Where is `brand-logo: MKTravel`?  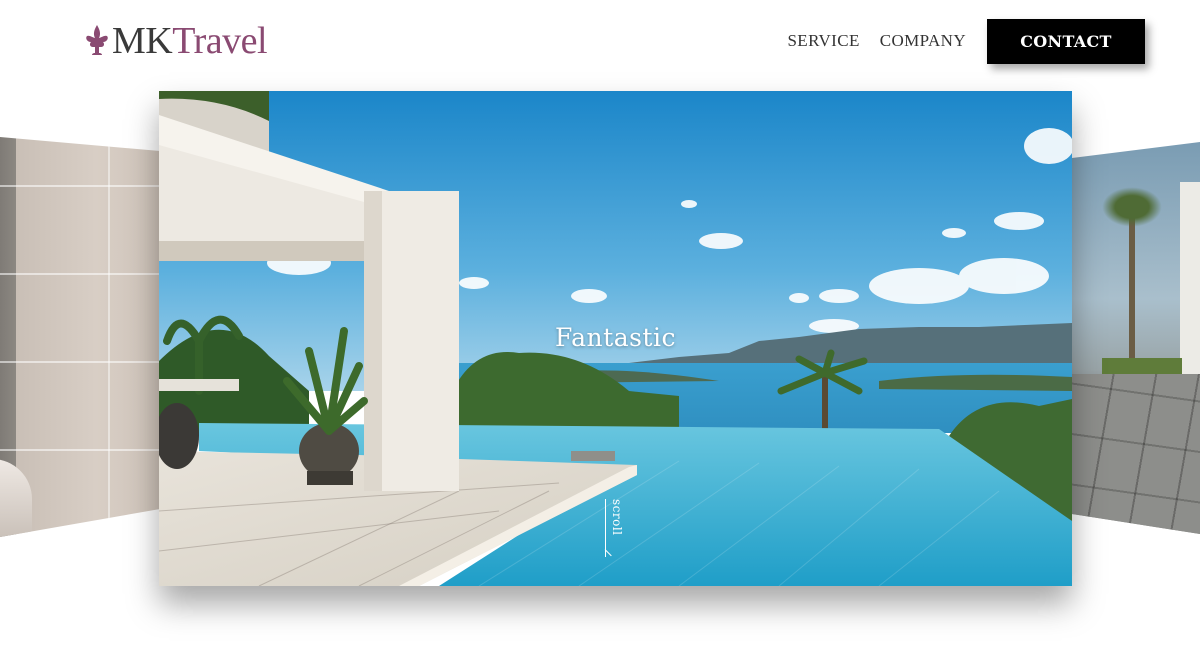
brand-logo: MKTravel is located at coordinates (176, 41).